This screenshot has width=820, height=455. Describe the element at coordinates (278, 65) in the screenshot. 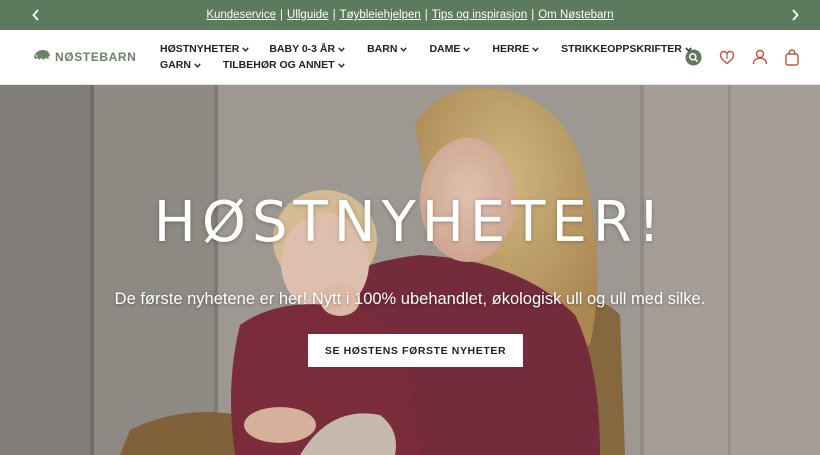

I see `nav-item-label: TILBEHØR OG ANNET` at that location.